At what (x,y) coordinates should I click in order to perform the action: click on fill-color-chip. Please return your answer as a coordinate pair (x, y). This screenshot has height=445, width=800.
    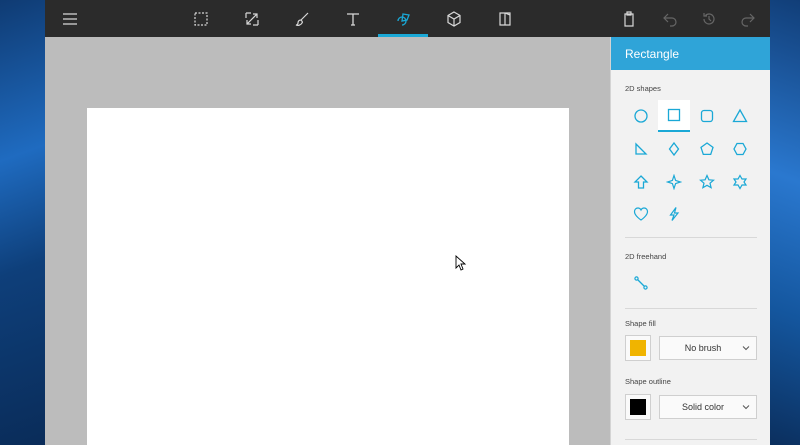
    Looking at the image, I should click on (638, 348).